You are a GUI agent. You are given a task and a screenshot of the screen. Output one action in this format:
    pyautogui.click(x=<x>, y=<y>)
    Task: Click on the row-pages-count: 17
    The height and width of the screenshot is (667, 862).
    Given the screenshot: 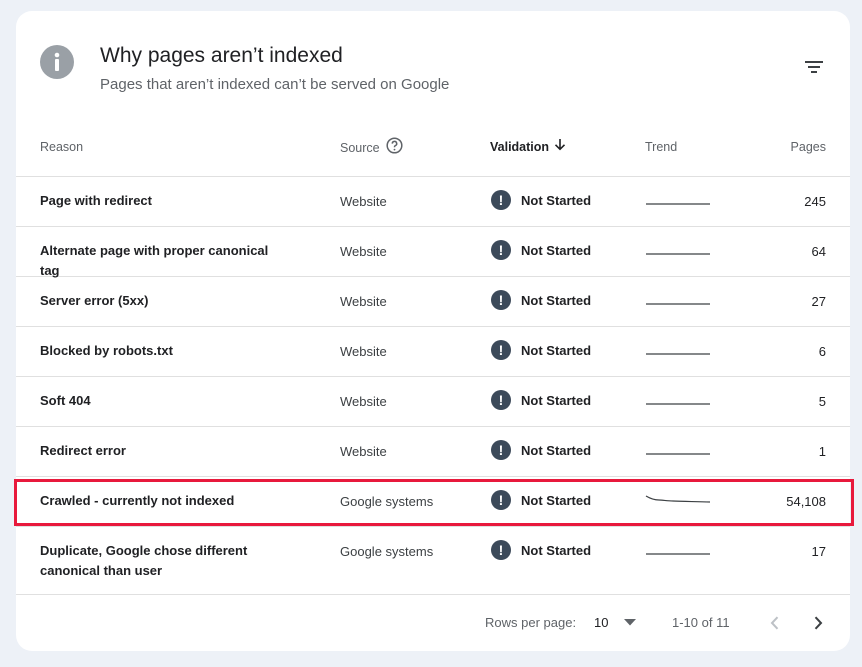 What is the action you would take?
    pyautogui.click(x=818, y=551)
    